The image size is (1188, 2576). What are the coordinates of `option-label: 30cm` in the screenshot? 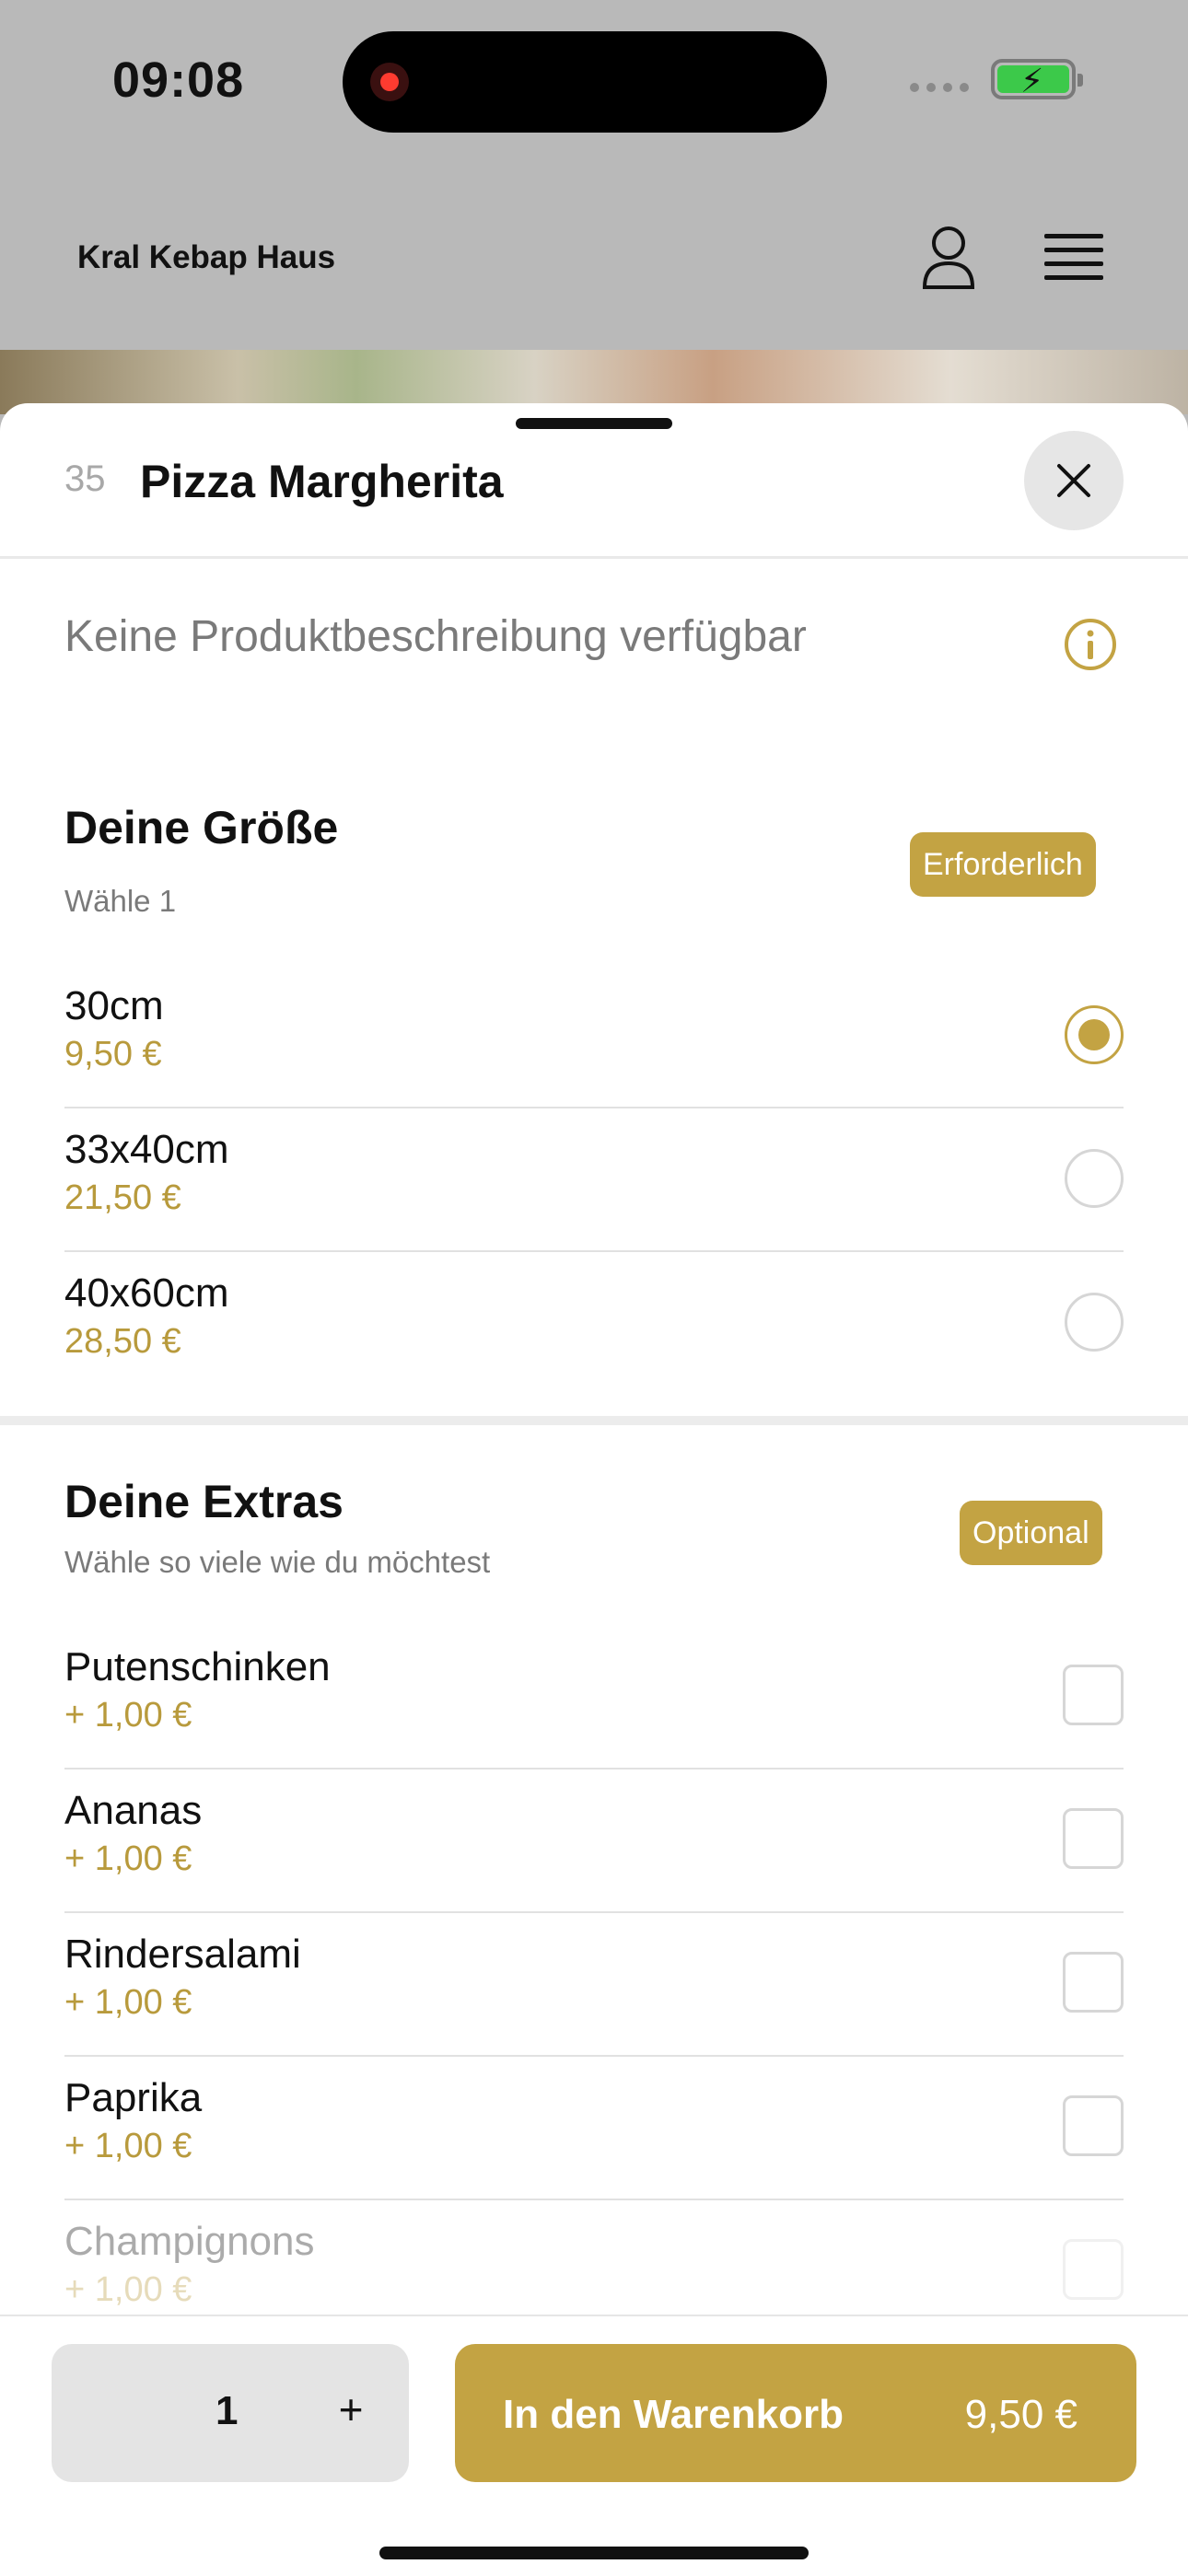 It's located at (114, 1005).